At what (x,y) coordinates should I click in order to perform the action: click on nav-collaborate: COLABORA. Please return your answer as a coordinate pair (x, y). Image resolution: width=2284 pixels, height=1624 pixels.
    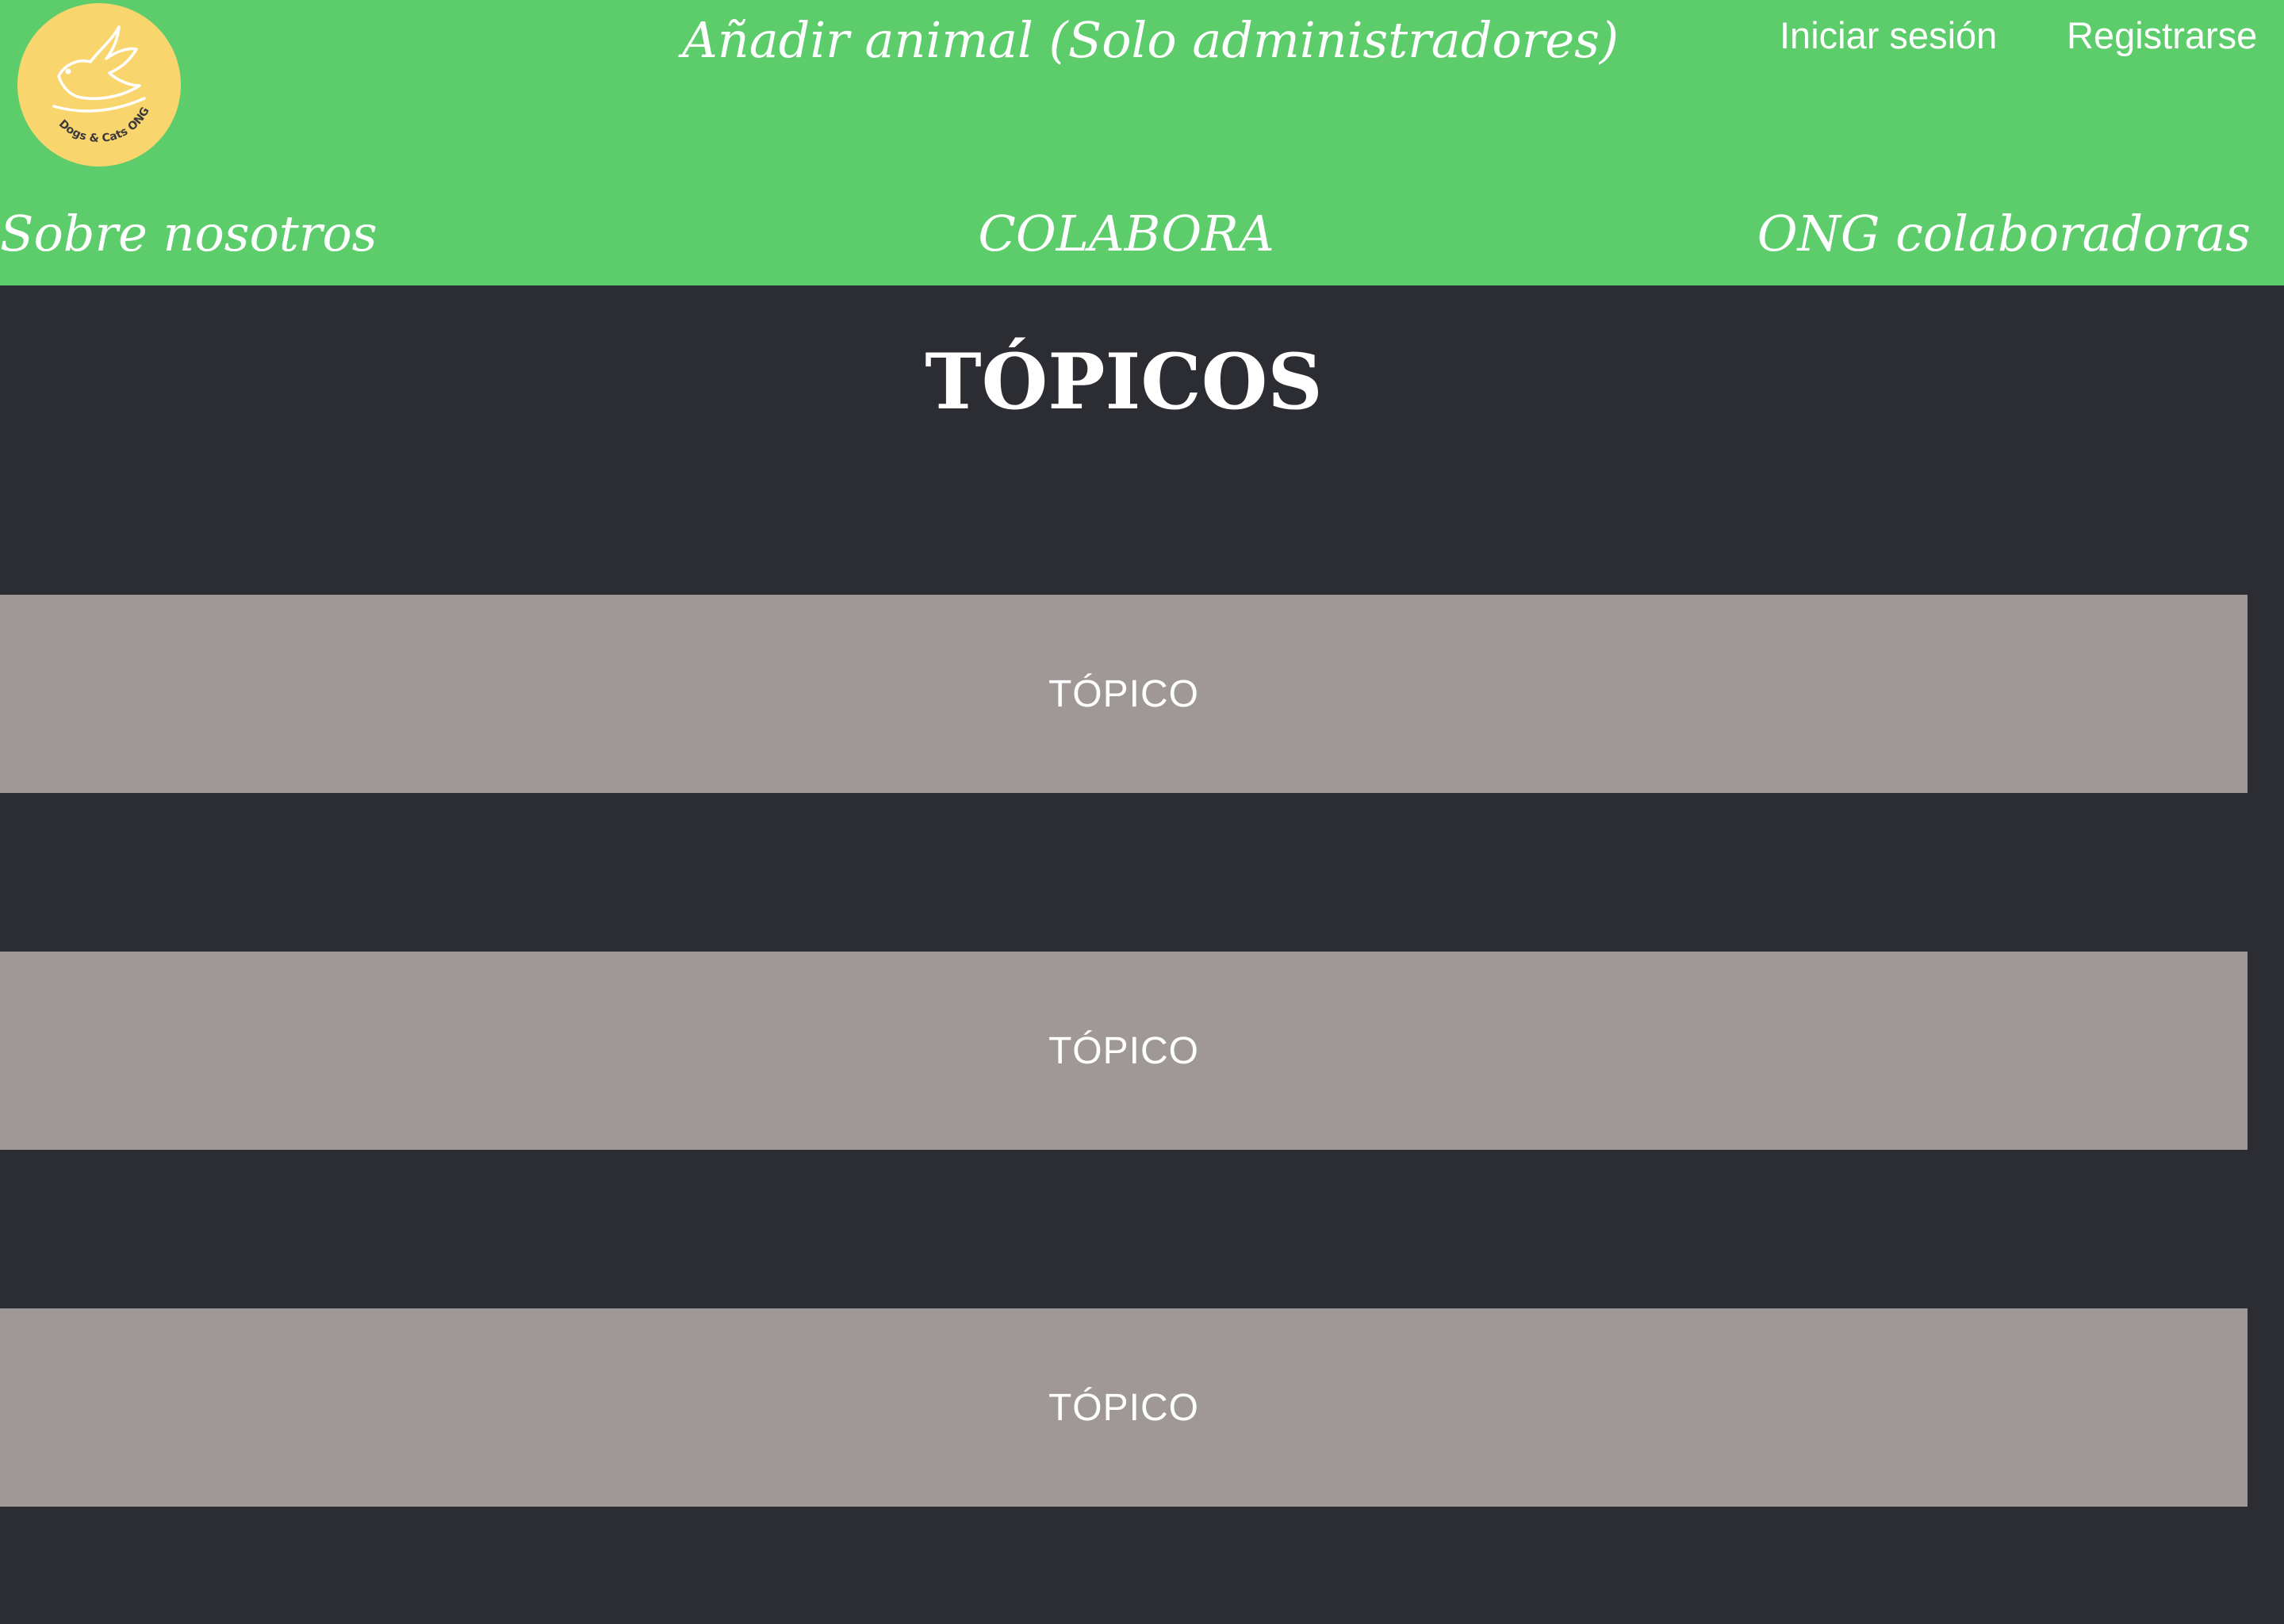
    Looking at the image, I should click on (1126, 234).